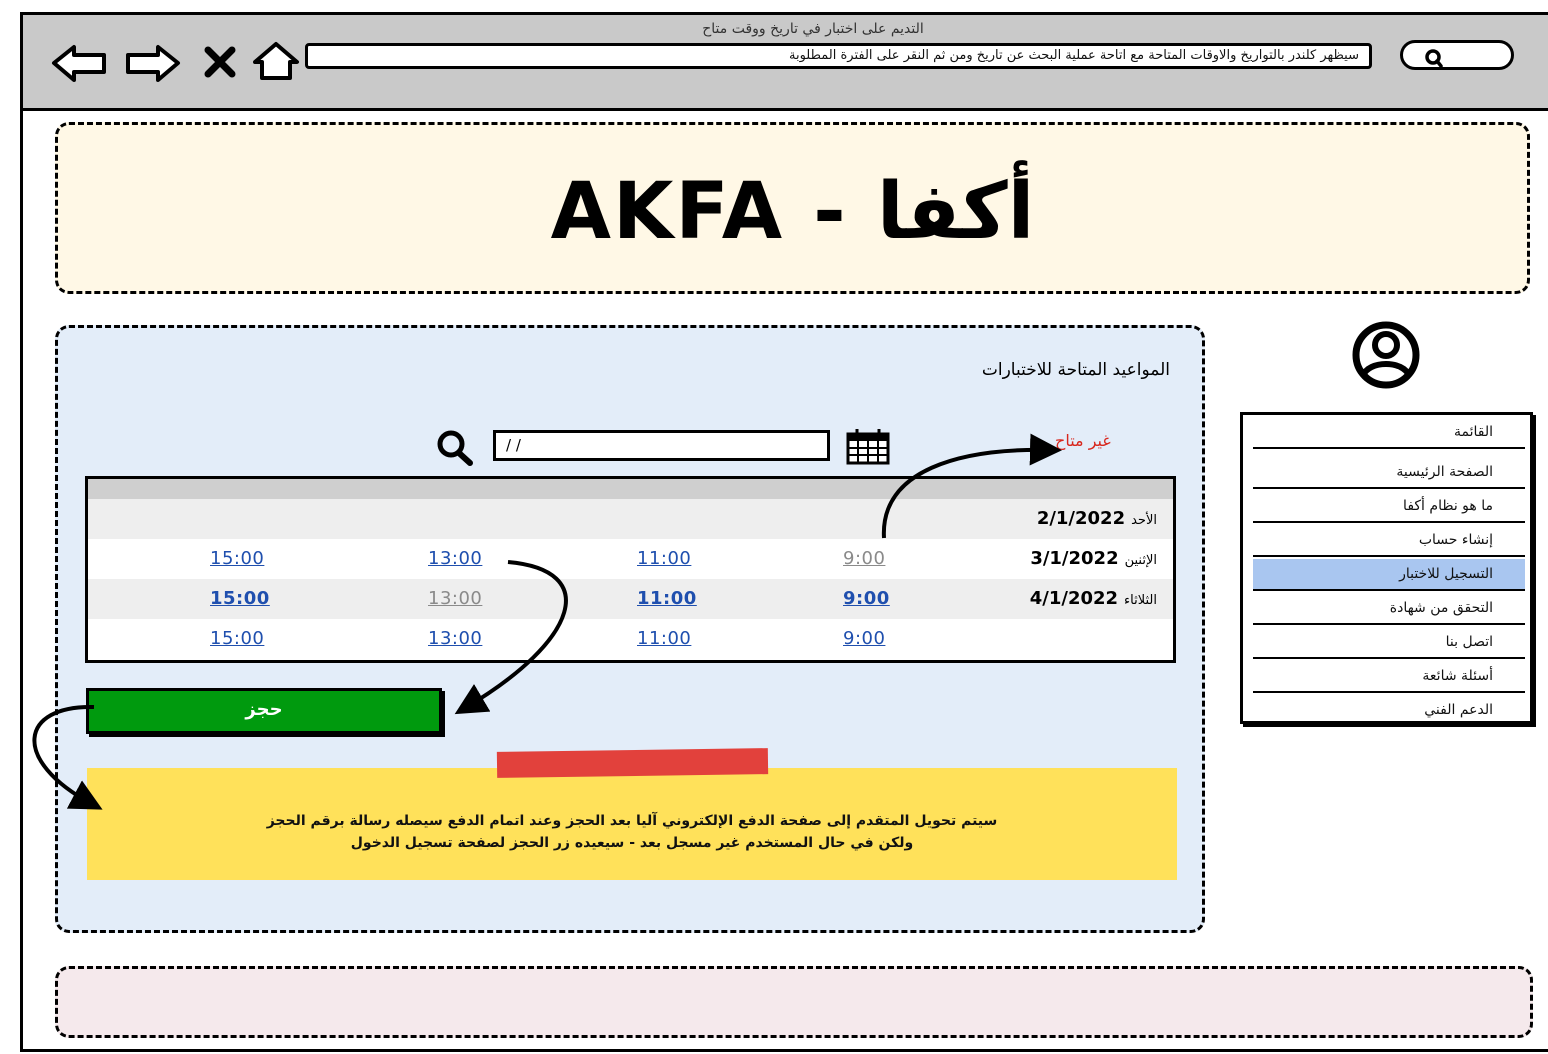 The height and width of the screenshot is (1054, 1548). Describe the element at coordinates (630, 599) in the screenshot. I see `table-row: الثلاثاء4/1/2022 9:00 11:00 13:00 15:00` at that location.